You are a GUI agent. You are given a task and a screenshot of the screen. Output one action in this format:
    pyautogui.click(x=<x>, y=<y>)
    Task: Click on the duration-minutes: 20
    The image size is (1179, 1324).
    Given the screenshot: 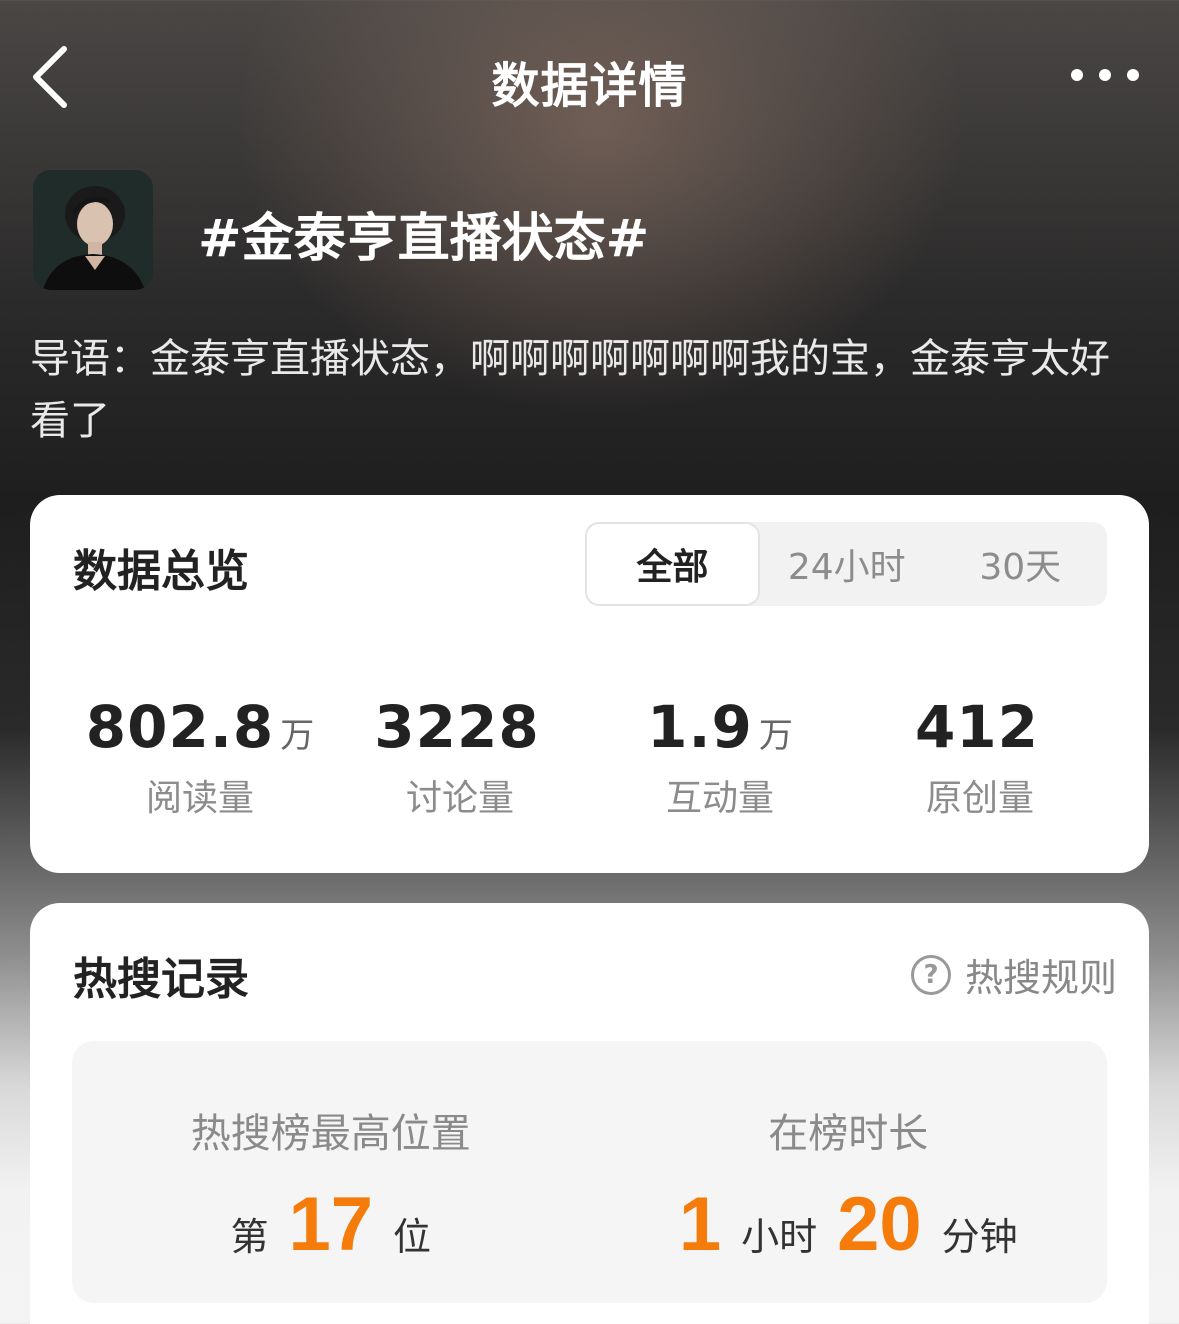 What is the action you would take?
    pyautogui.click(x=879, y=1224)
    